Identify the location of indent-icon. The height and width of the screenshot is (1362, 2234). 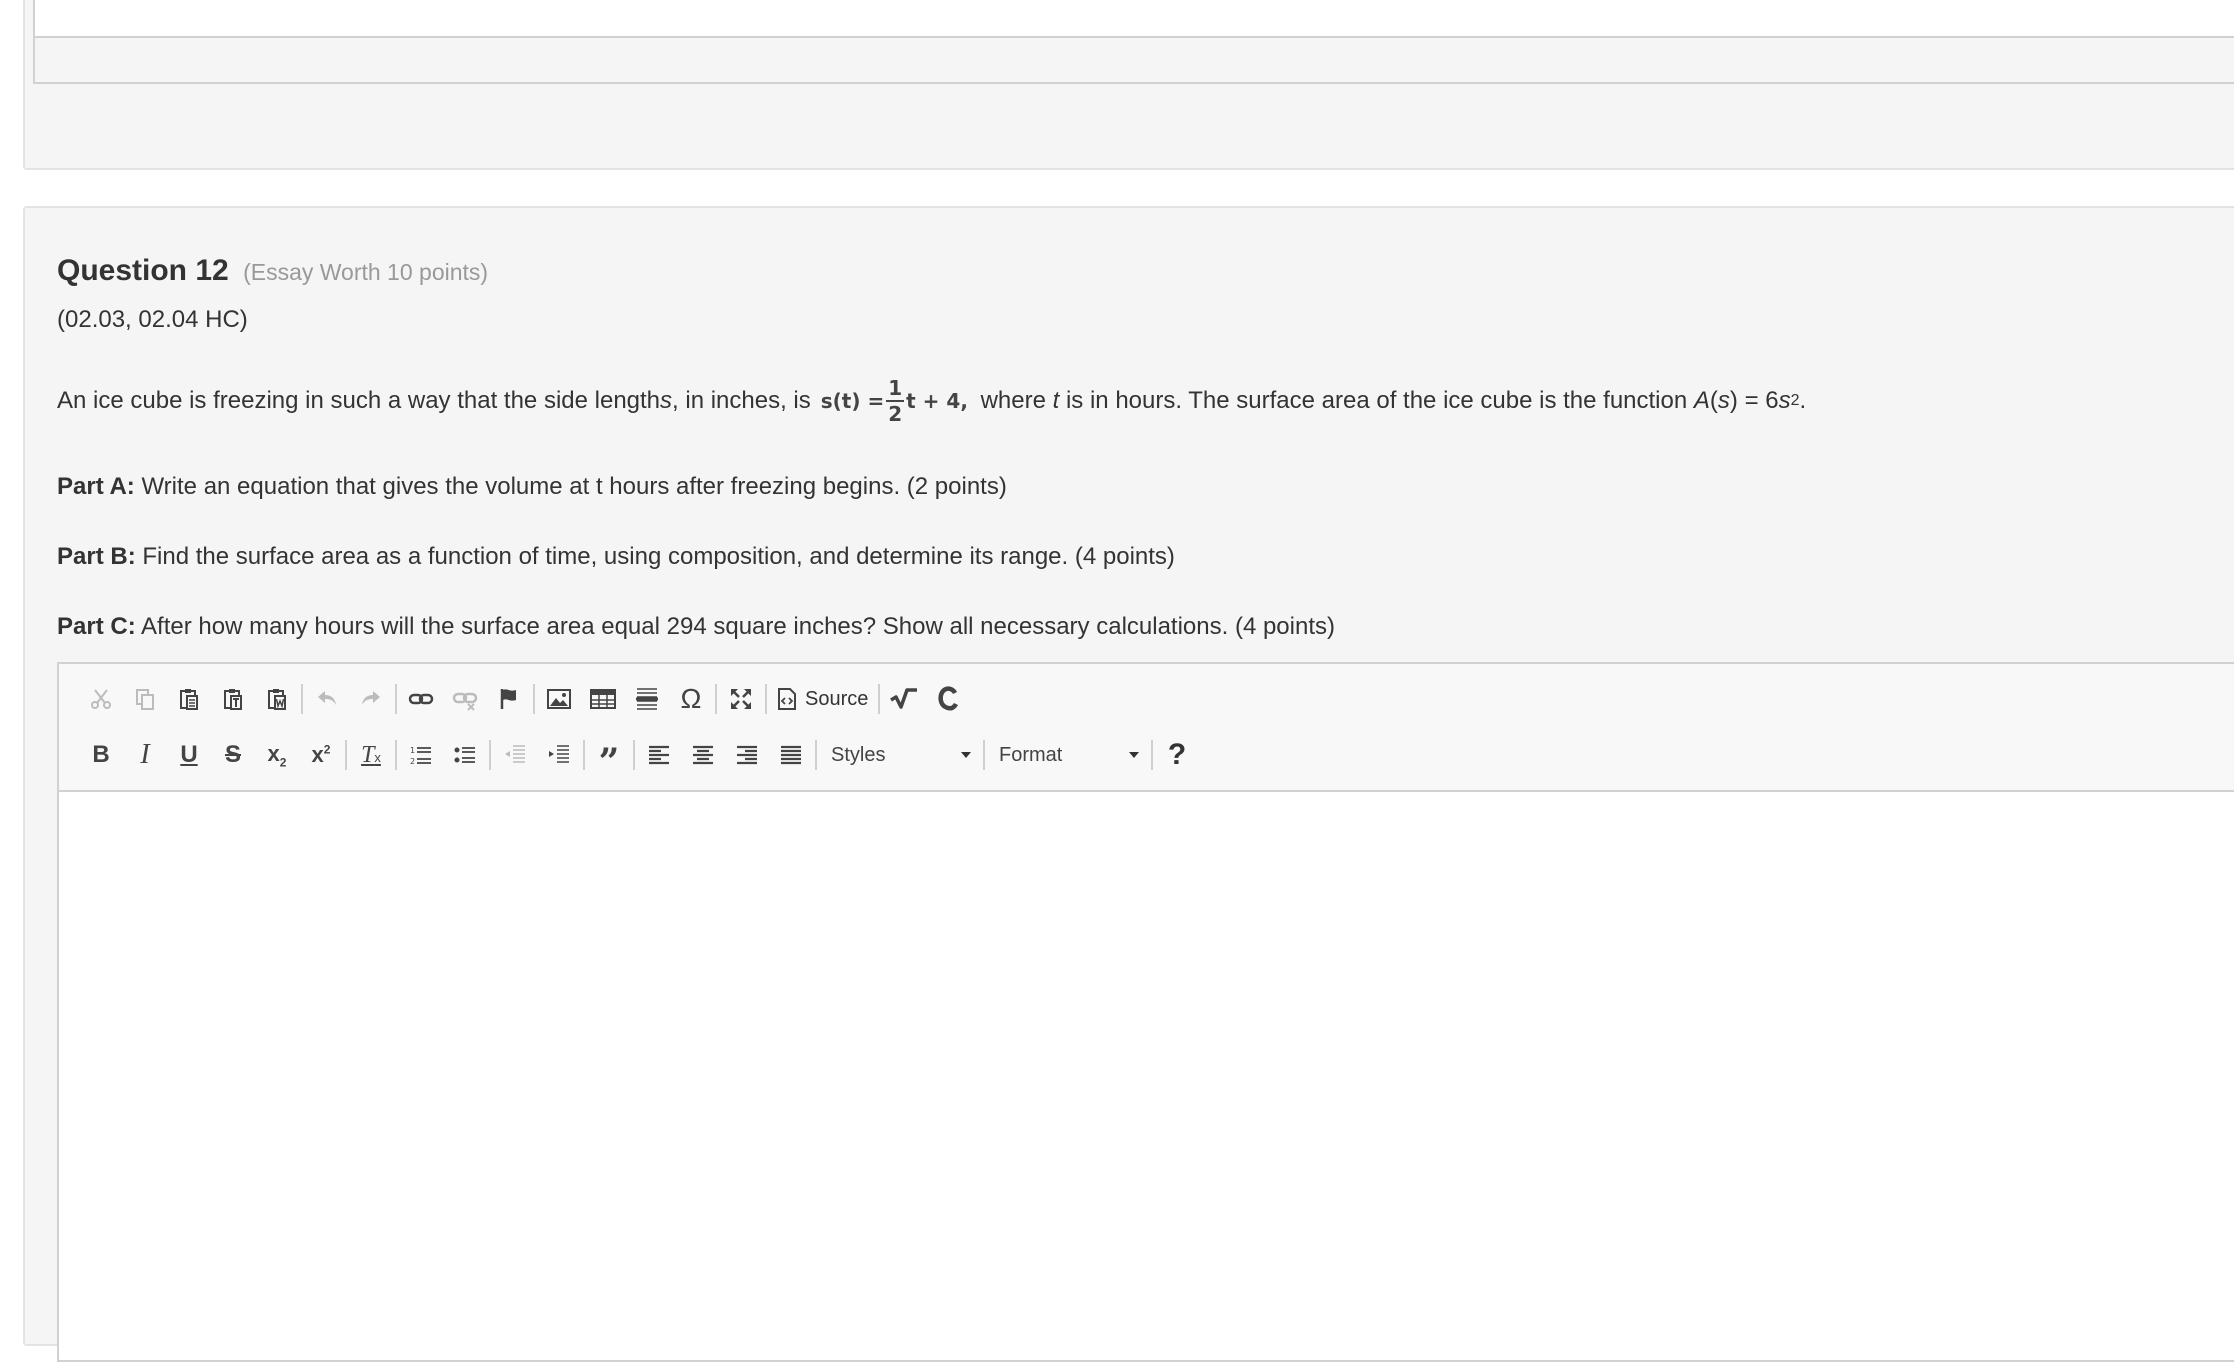
(559, 755).